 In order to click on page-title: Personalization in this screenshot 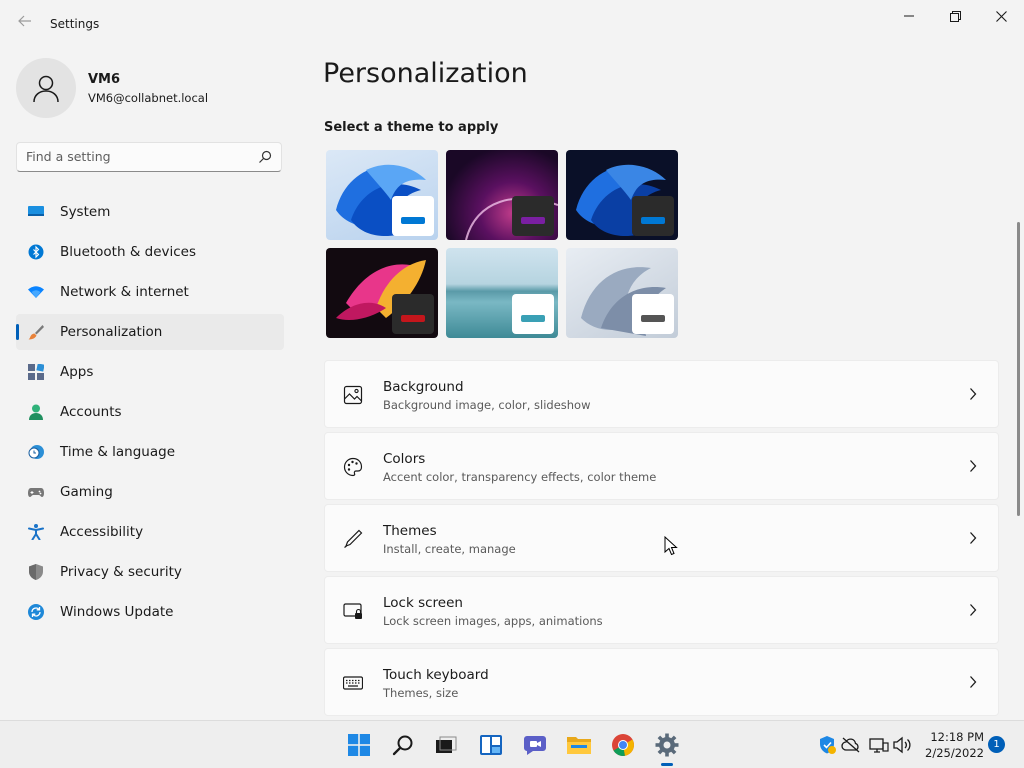, I will do `click(425, 73)`.